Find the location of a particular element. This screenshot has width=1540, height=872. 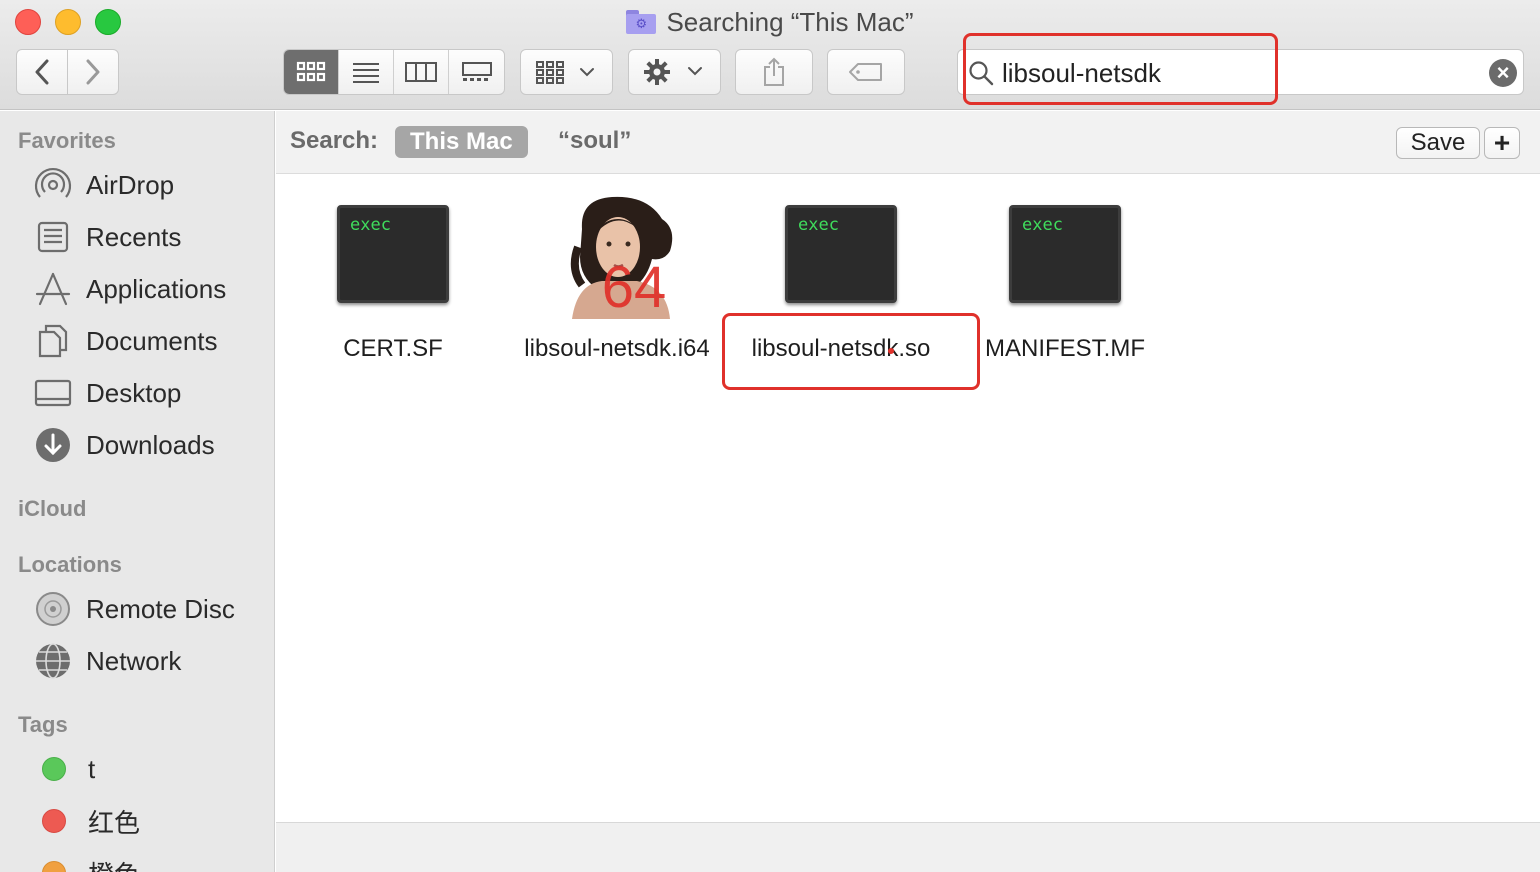

window-toolbar: ⚙ Searching “This Mac” libsoul-netsdk × is located at coordinates (770, 55).